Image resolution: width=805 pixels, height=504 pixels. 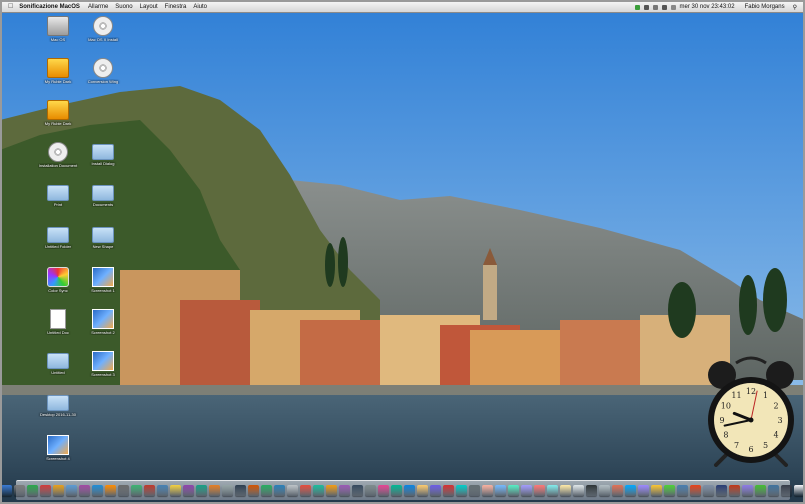 I want to click on desktop-icon-folder: Untitled, so click(x=58, y=363).